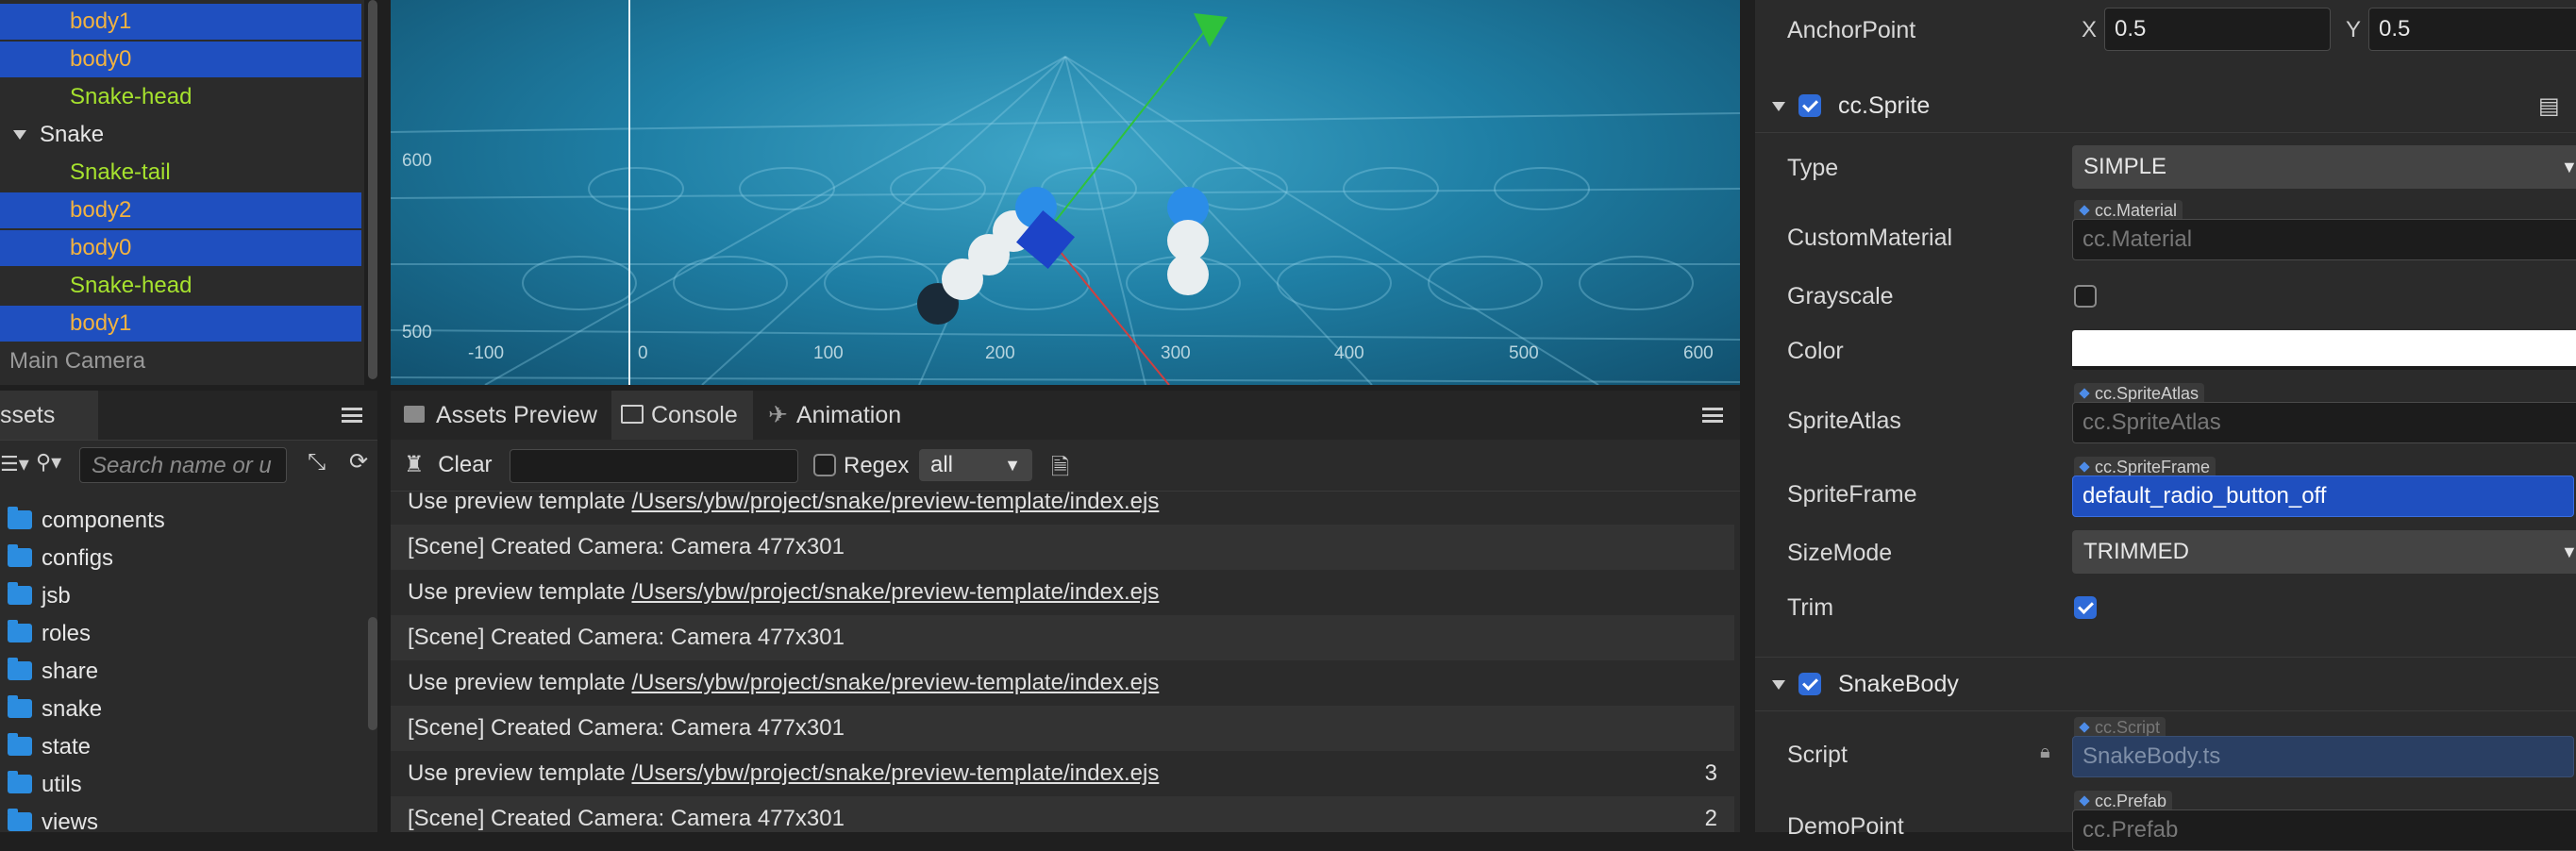  What do you see at coordinates (2324, 830) in the screenshot?
I see `demo-point-field: cc.Prefab` at bounding box center [2324, 830].